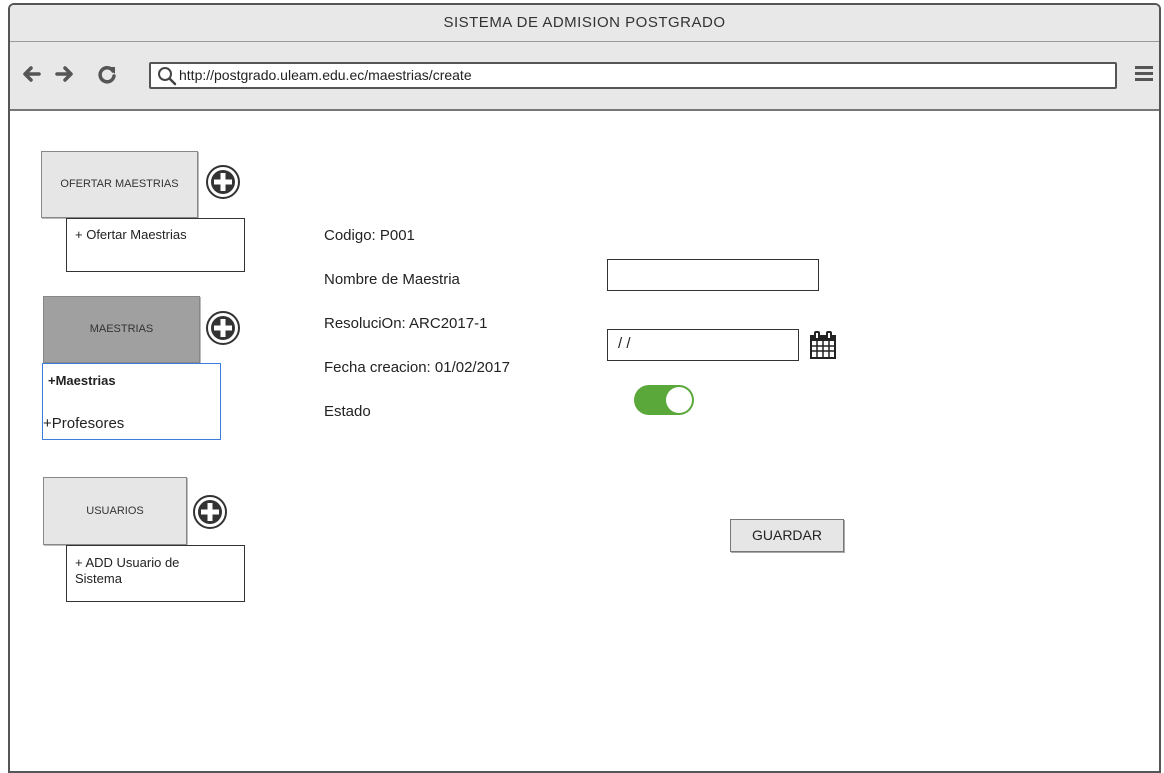 This screenshot has width=1164, height=773. I want to click on resolucion-label: ResoluciOn: ARC2017-1, so click(406, 323).